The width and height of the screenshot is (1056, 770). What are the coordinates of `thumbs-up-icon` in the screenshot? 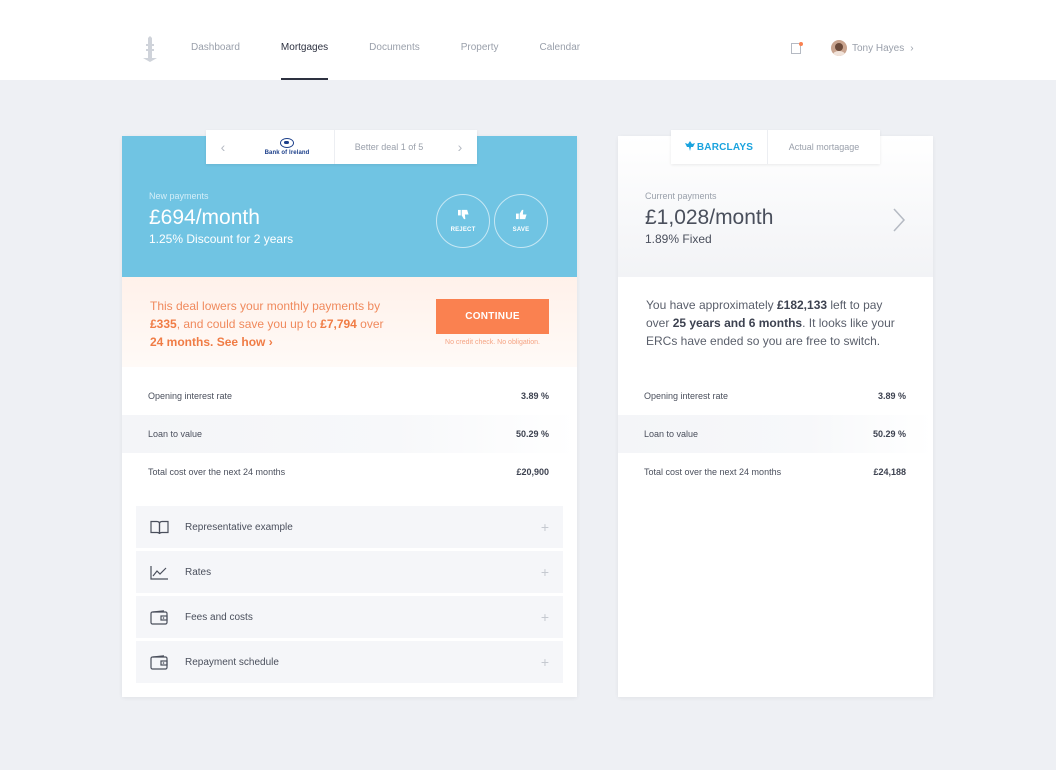 It's located at (521, 215).